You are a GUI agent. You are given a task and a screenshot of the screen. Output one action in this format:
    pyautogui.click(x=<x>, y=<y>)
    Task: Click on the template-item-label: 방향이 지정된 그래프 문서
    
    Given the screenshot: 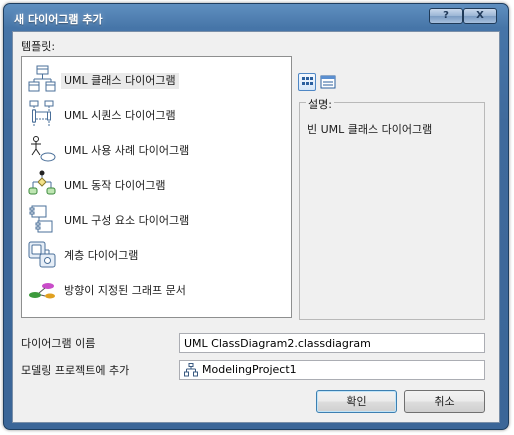 What is the action you would take?
    pyautogui.click(x=125, y=290)
    